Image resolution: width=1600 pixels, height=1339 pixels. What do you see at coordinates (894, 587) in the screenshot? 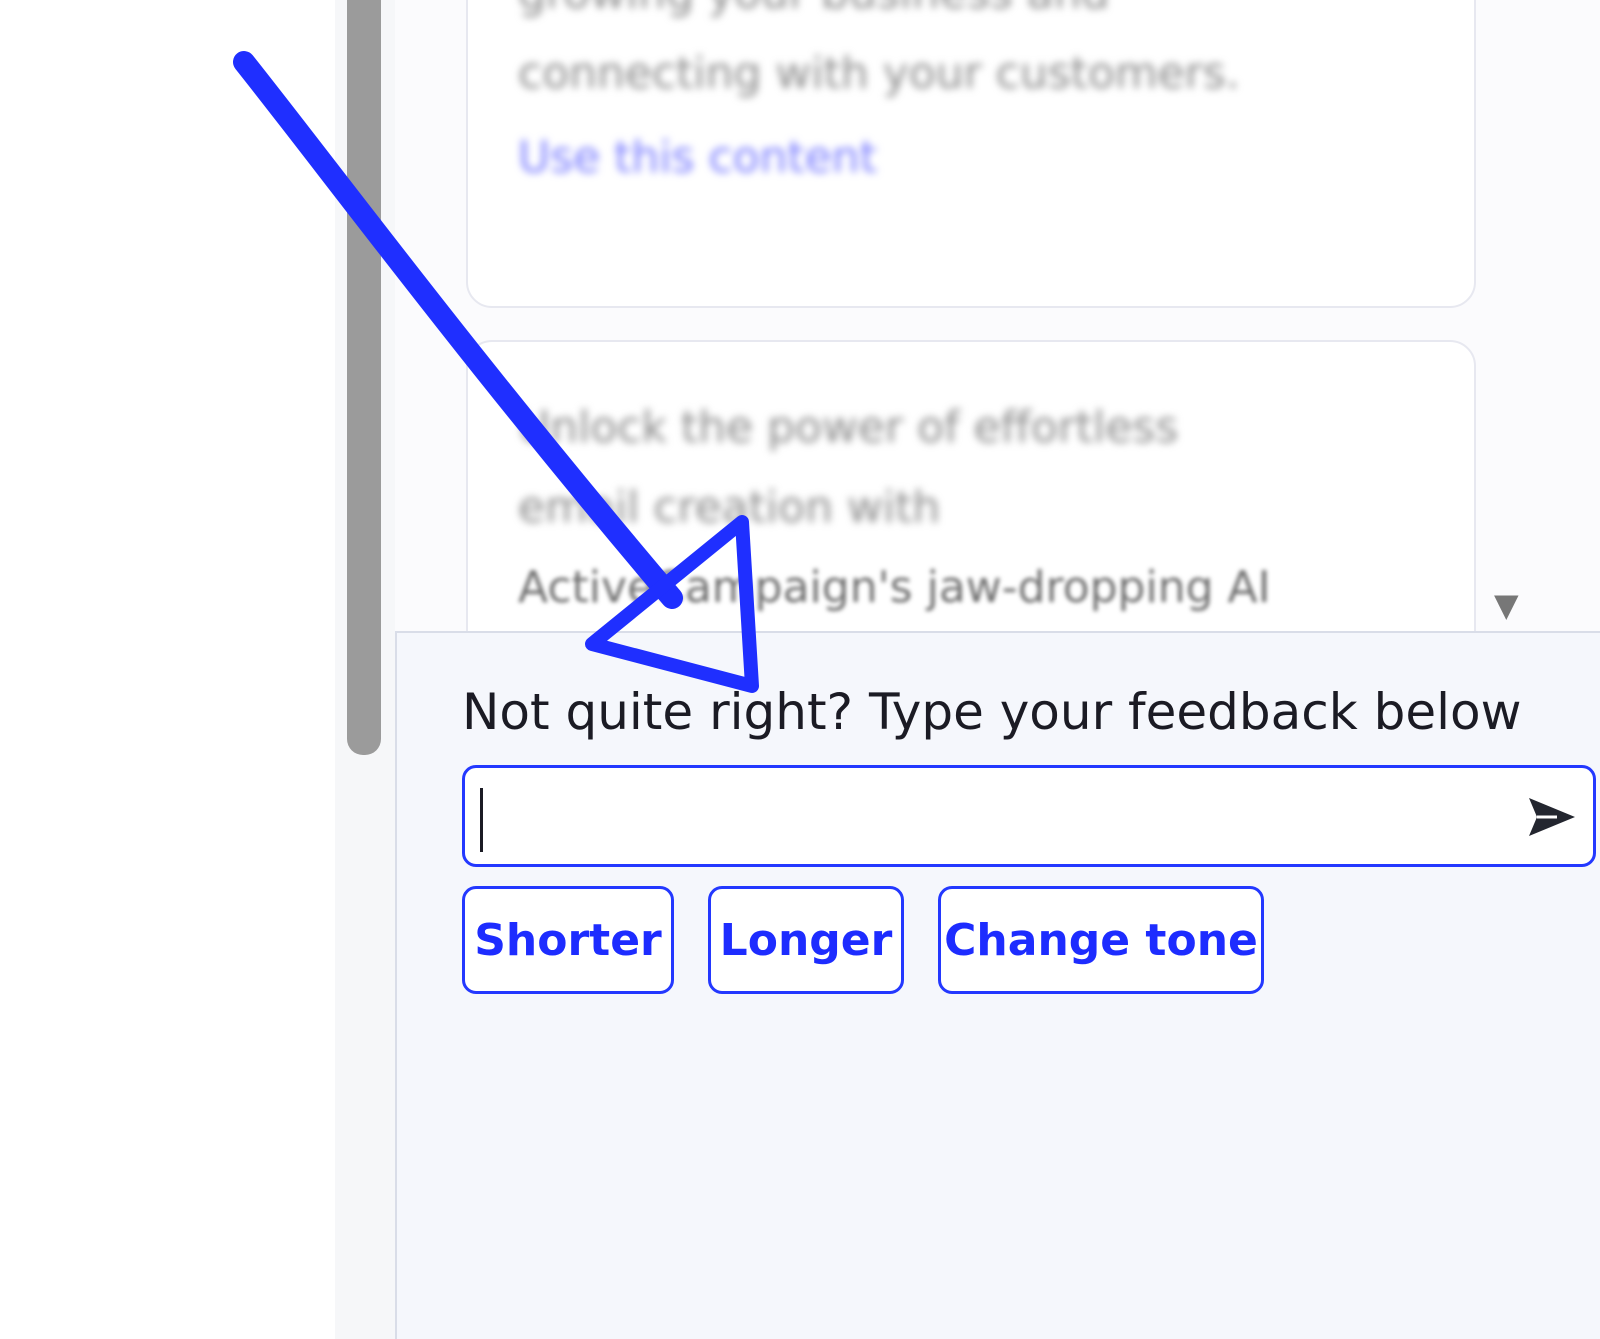
I see `card2-line-3: ActiveCampaign's jaw-dropping AI` at bounding box center [894, 587].